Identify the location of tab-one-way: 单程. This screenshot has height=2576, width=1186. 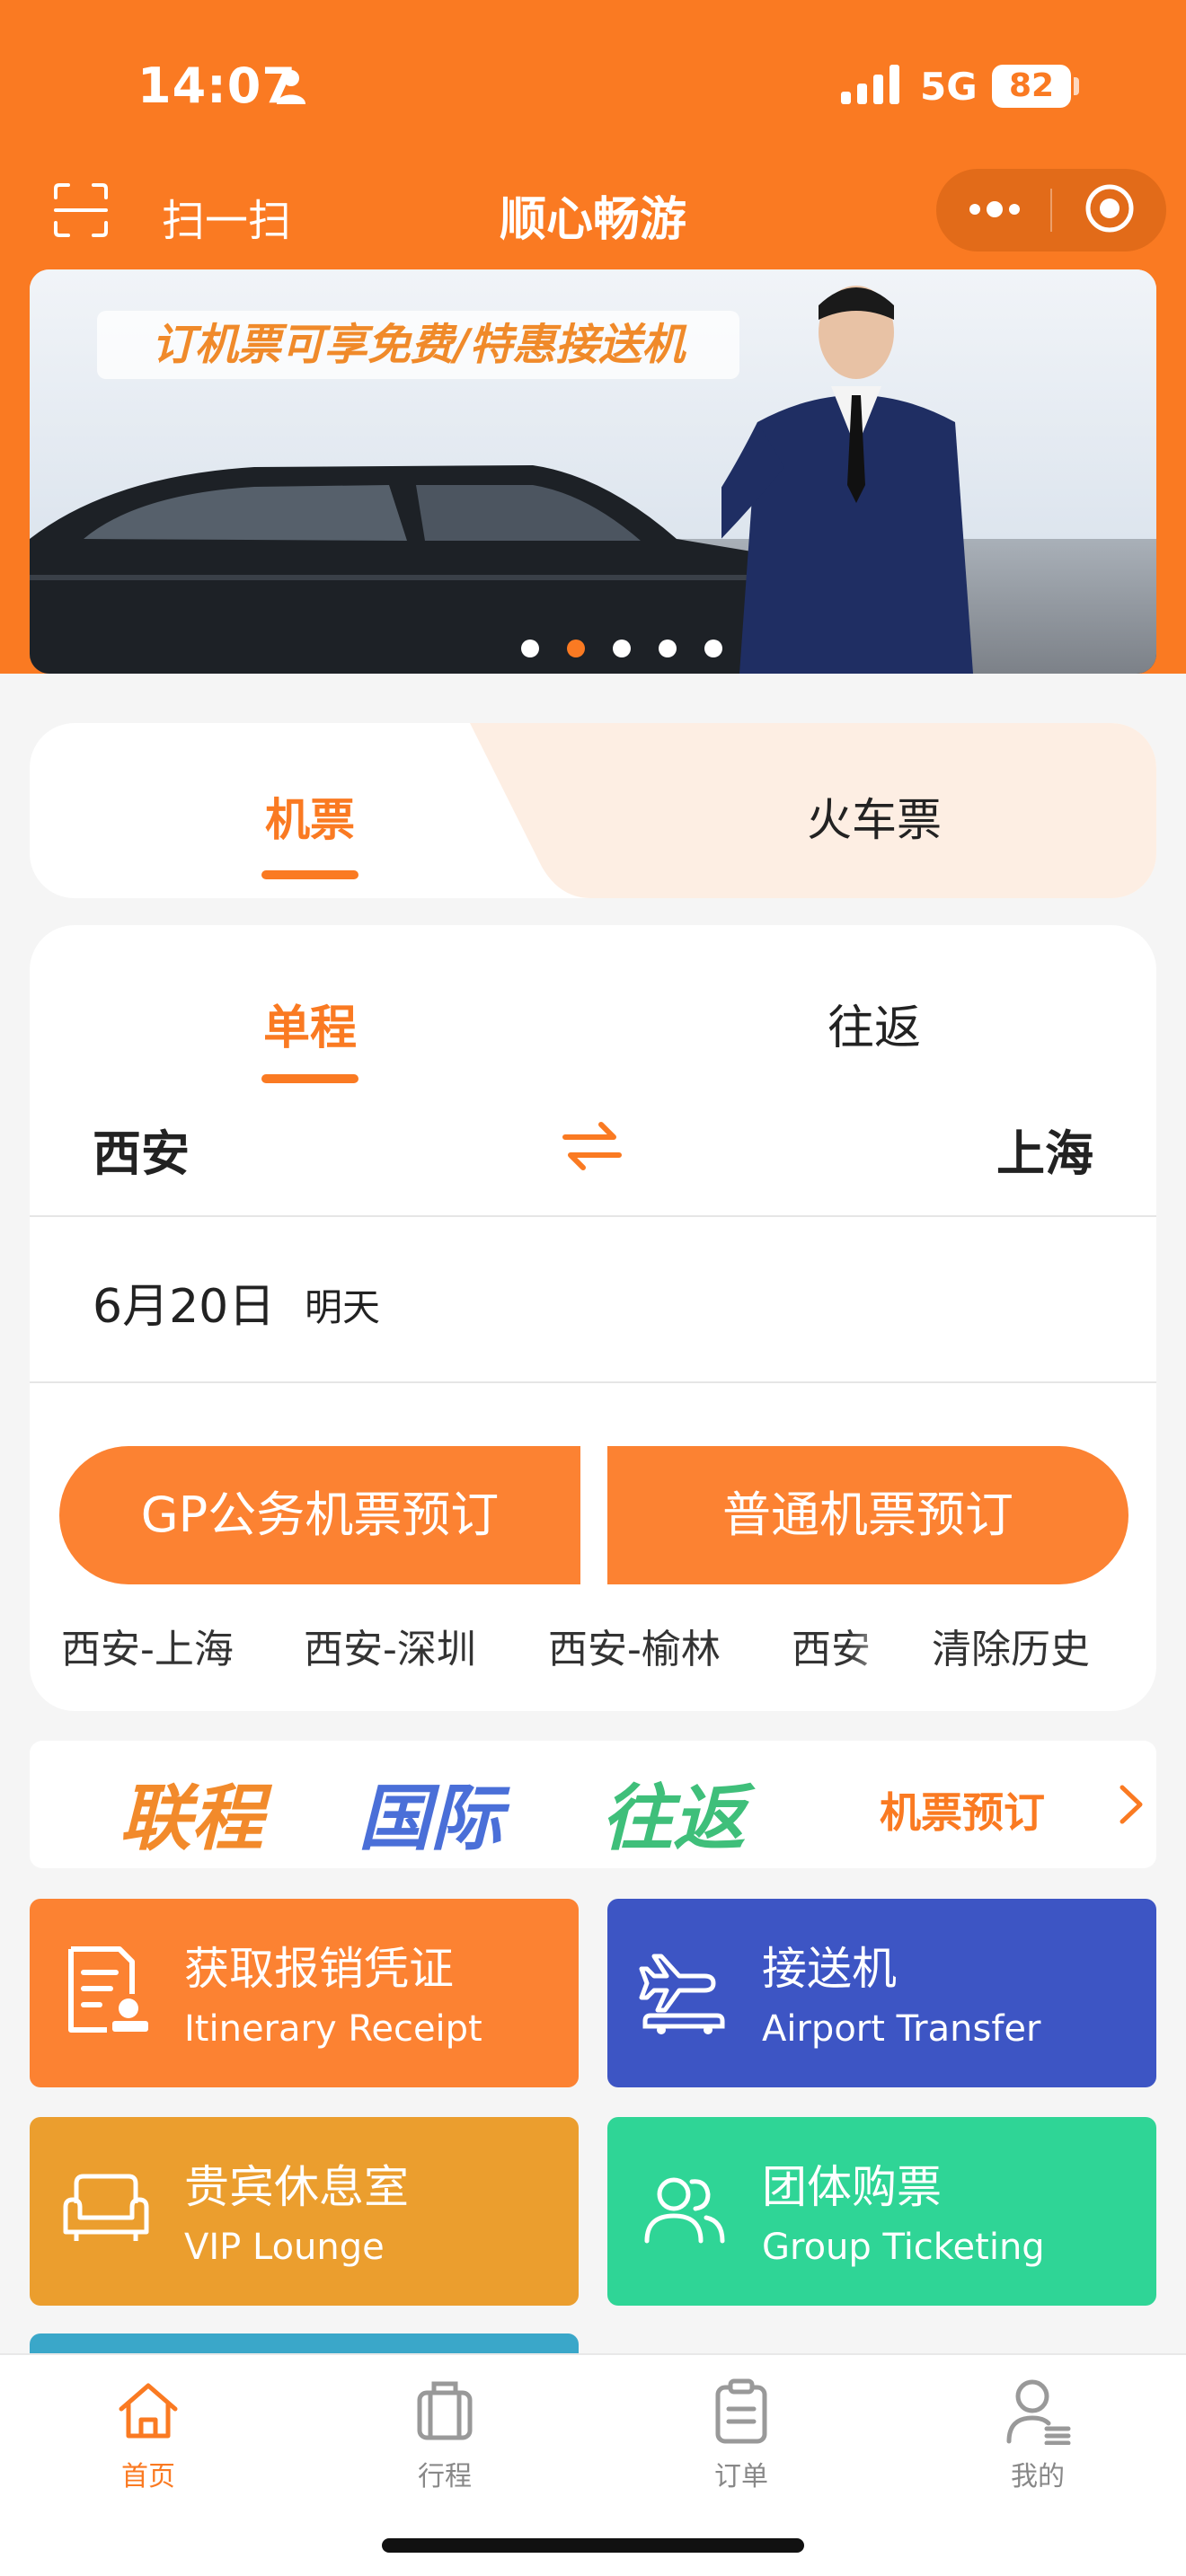
(310, 1023).